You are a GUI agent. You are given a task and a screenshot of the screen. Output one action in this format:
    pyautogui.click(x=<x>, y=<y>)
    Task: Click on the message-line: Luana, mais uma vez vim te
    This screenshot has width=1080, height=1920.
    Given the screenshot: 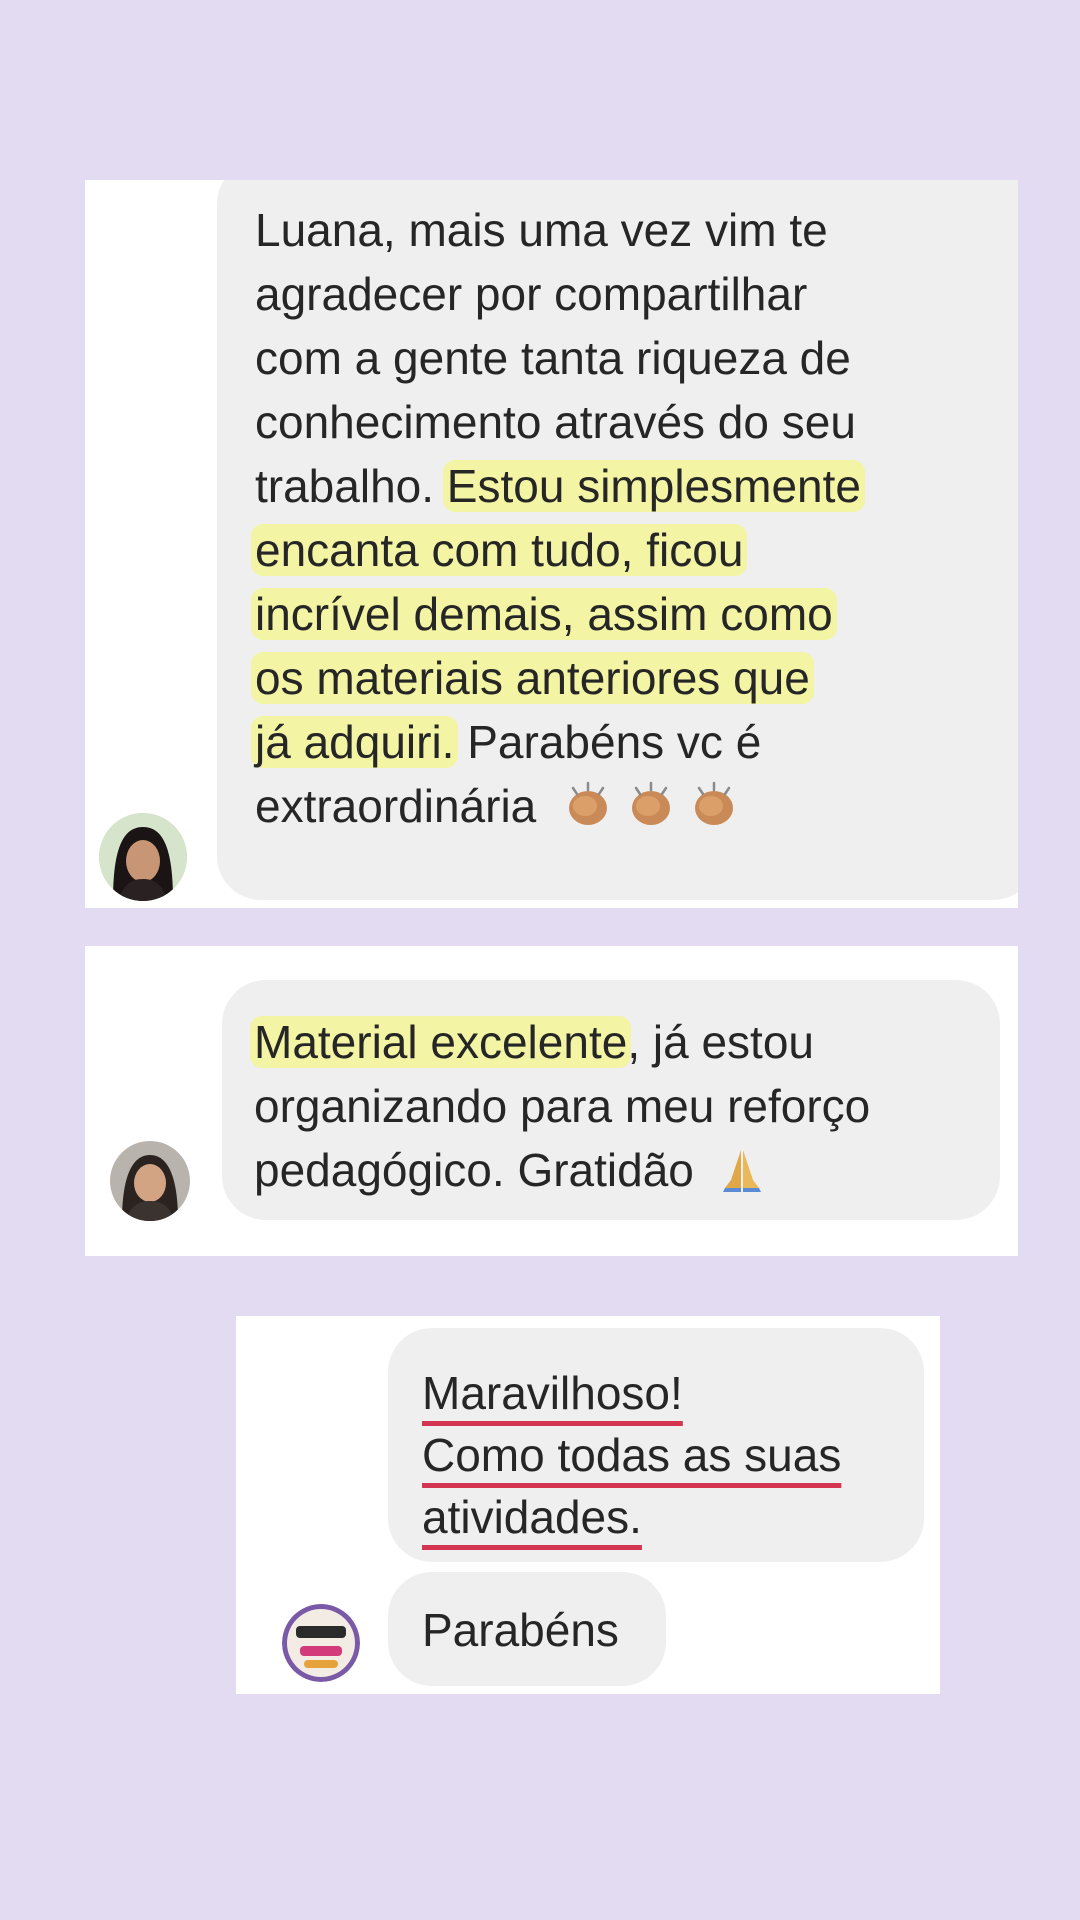 What is the action you would take?
    pyautogui.click(x=541, y=230)
    